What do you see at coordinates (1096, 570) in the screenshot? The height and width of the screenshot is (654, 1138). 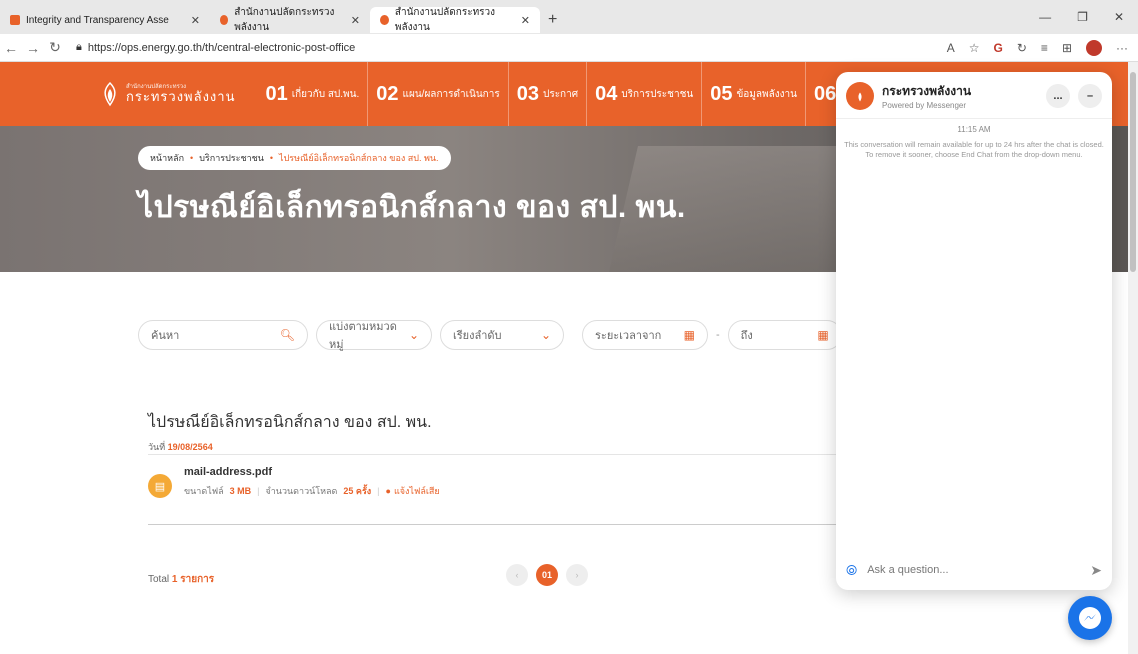 I see `send-icon: ➤` at bounding box center [1096, 570].